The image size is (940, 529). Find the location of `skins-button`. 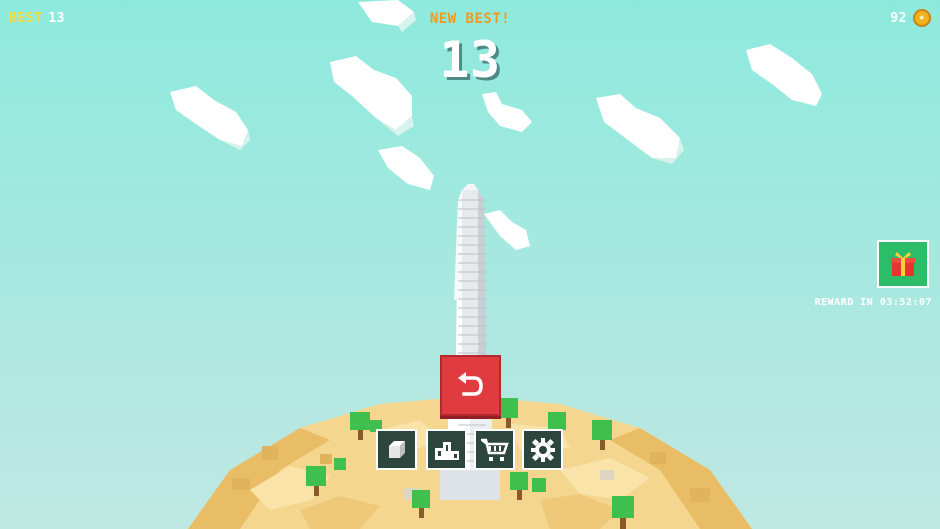

skins-button is located at coordinates (396, 449).